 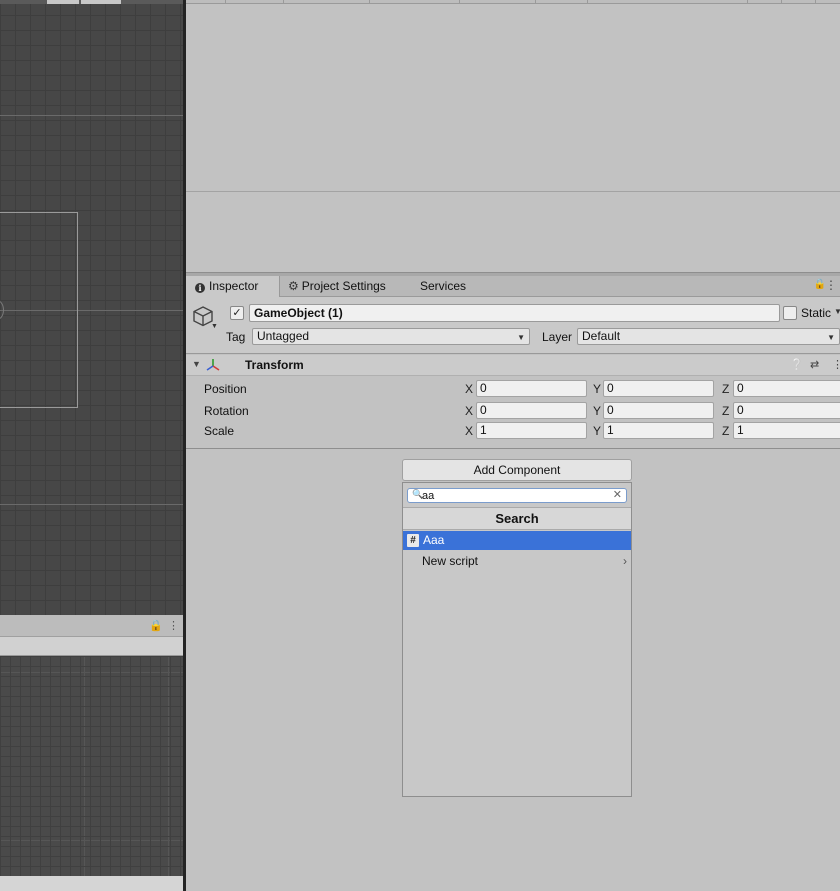 What do you see at coordinates (450, 561) in the screenshot?
I see `result-label: New script` at bounding box center [450, 561].